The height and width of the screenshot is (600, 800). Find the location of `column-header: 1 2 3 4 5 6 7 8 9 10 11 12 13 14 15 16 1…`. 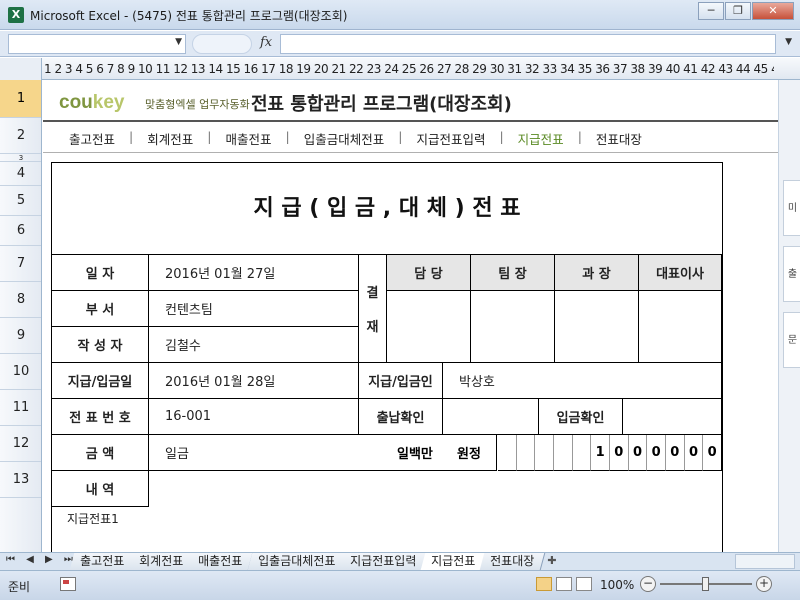

column-header: 1 2 3 4 5 6 7 8 9 10 11 12 13 14 15 16 1… is located at coordinates (400, 69).